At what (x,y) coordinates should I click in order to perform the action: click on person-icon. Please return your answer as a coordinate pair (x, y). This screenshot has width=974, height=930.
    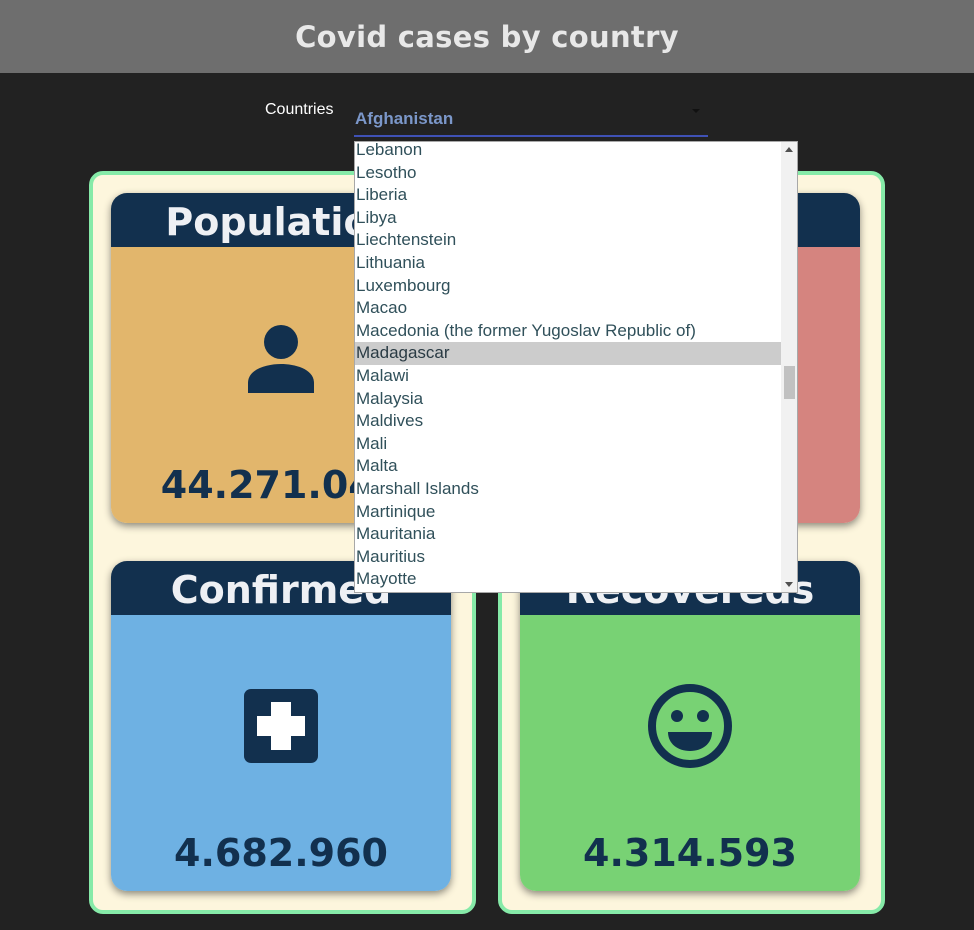
    Looking at the image, I should click on (281, 359).